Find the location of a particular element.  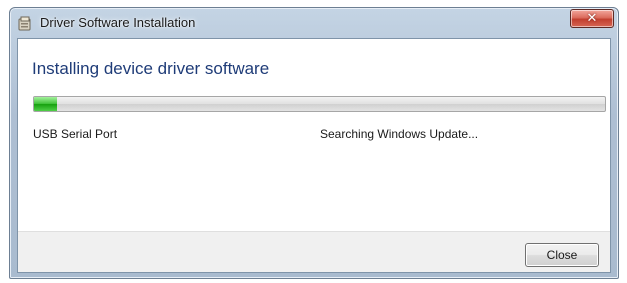

device-name: USB Serial Port is located at coordinates (75, 134).